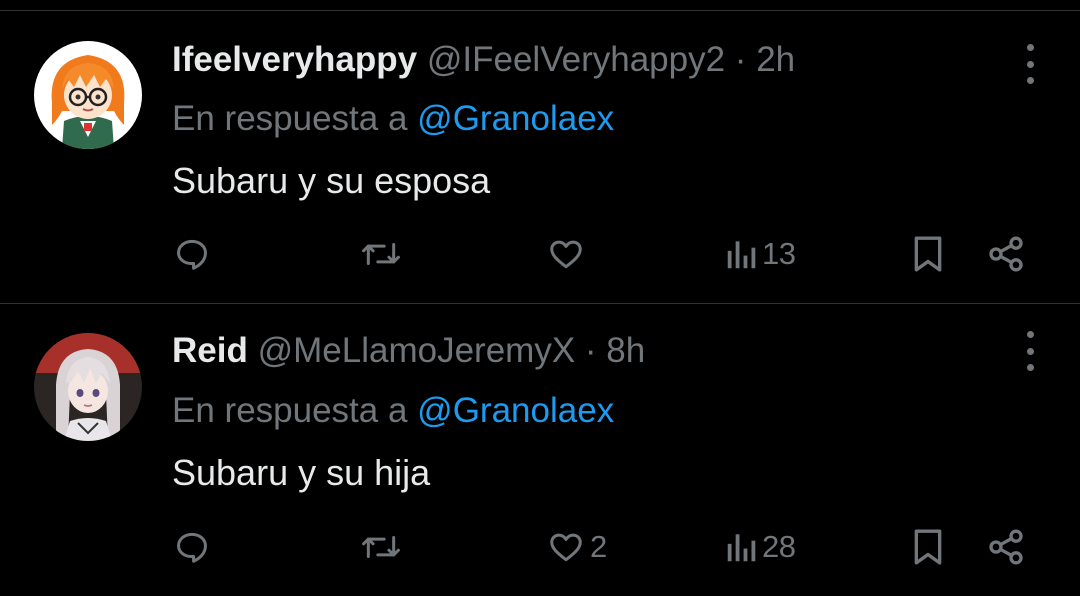  I want to click on like-button, so click(568, 254).